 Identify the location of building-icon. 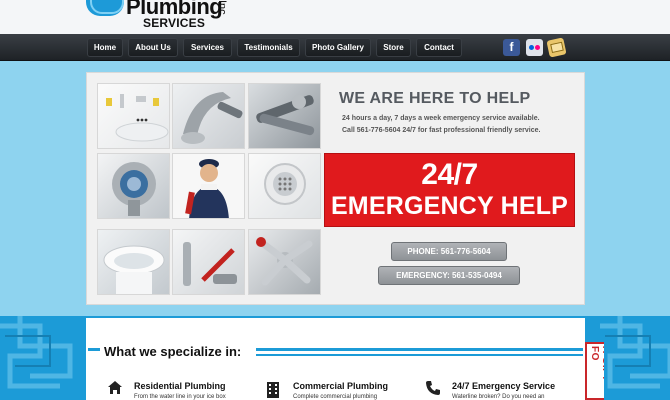
(273, 390).